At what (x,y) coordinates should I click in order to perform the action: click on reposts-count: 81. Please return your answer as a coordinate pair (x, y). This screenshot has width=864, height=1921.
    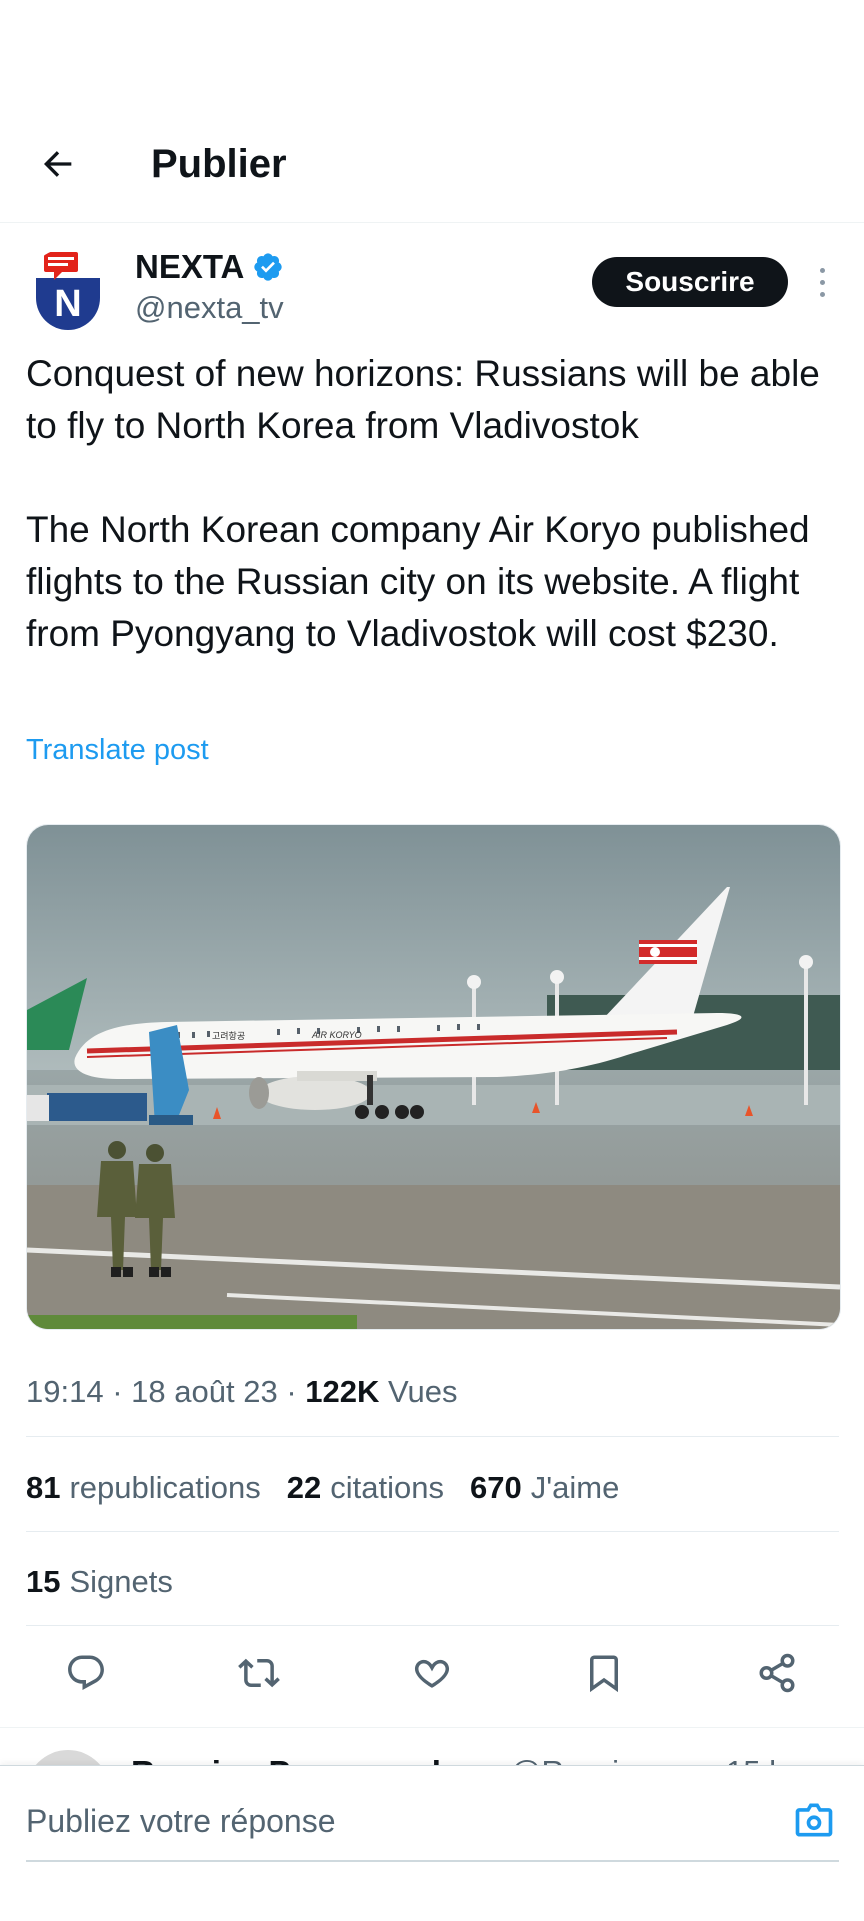
    Looking at the image, I should click on (43, 1487).